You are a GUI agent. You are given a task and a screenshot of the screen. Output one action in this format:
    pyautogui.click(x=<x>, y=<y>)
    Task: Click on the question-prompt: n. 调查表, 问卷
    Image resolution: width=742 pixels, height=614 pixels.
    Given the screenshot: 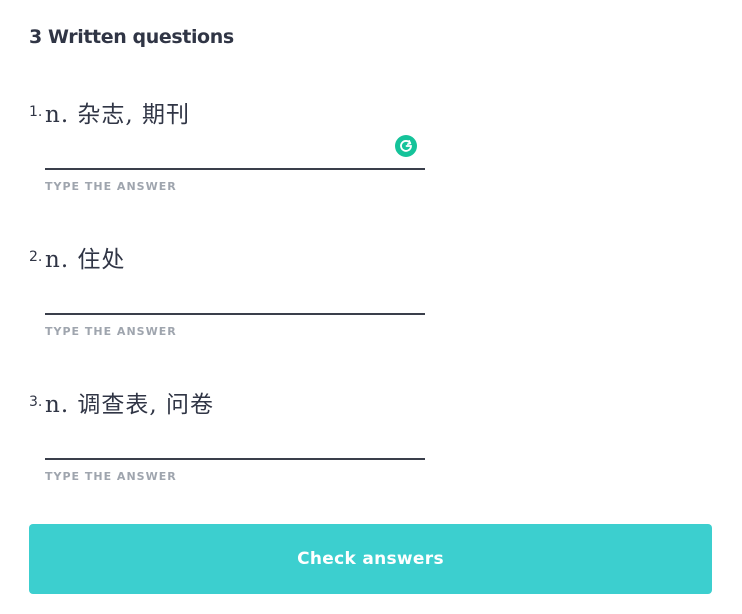 What is the action you would take?
    pyautogui.click(x=130, y=405)
    